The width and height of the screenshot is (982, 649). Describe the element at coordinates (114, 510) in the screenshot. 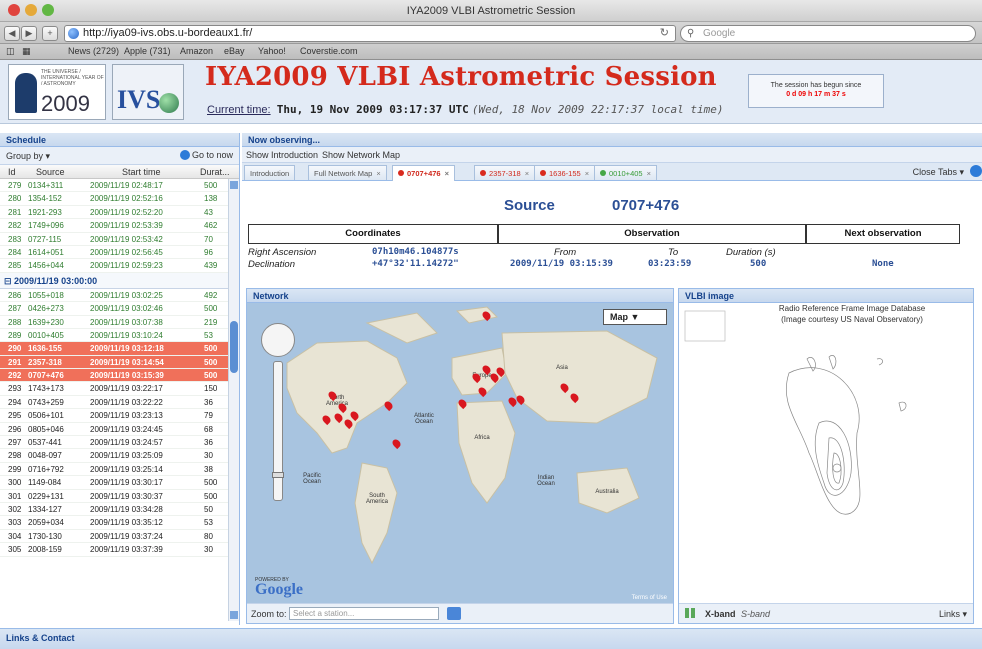

I see `schedule-row: 302 1334-127 2009/11/19 03:34:28 50` at that location.